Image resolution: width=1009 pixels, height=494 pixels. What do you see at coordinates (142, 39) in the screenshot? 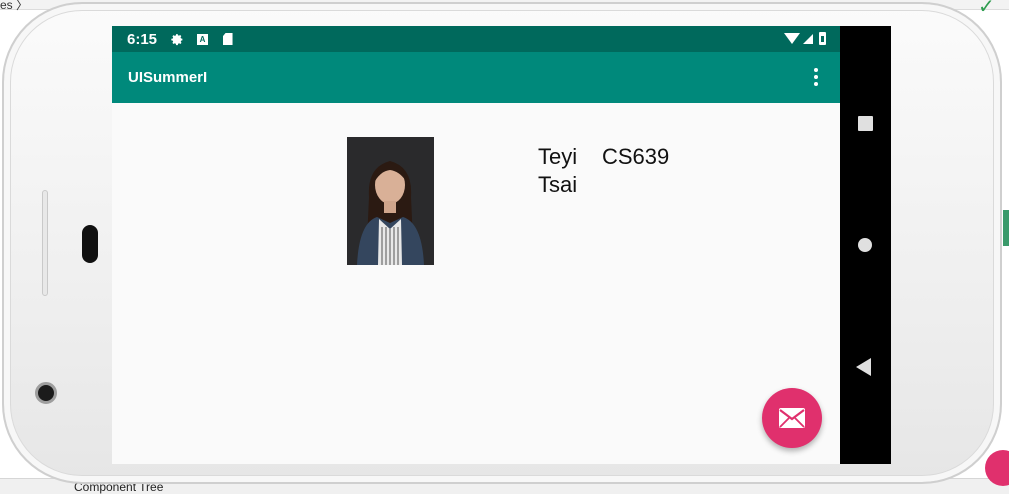
I see `status-time: 6:15` at bounding box center [142, 39].